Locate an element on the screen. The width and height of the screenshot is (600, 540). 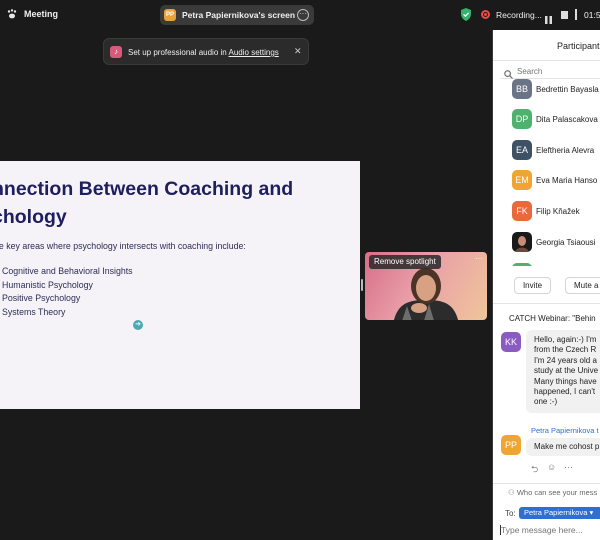
chat-message-input is located at coordinates (550, 530).